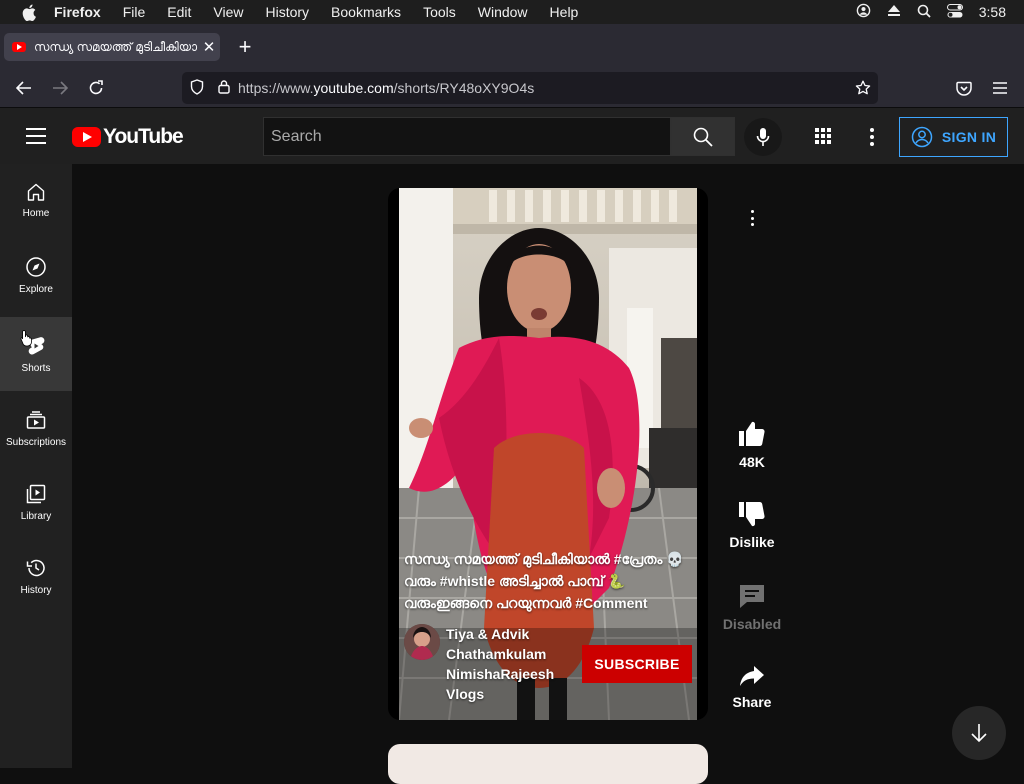  Describe the element at coordinates (209, 47) in the screenshot. I see `tab-close-icon: ✕` at that location.